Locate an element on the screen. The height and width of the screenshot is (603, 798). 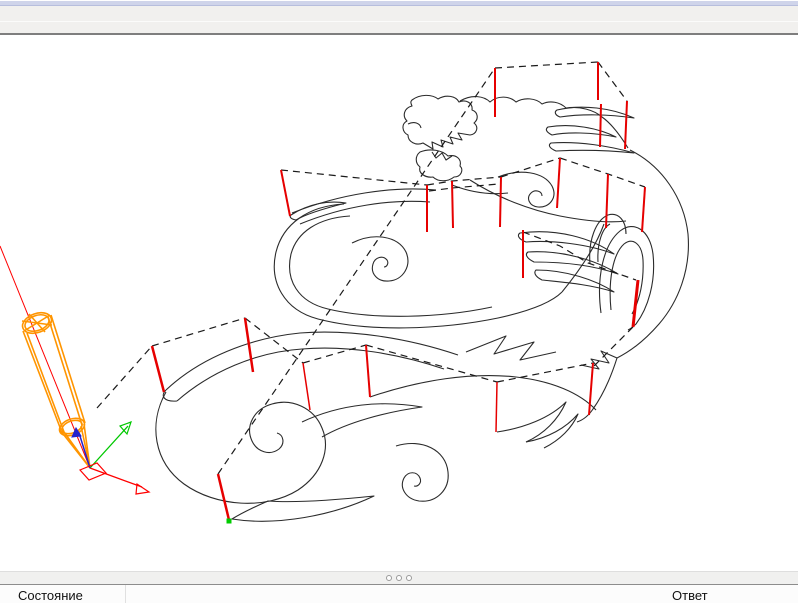
splitter-grip-dots is located at coordinates (399, 578).